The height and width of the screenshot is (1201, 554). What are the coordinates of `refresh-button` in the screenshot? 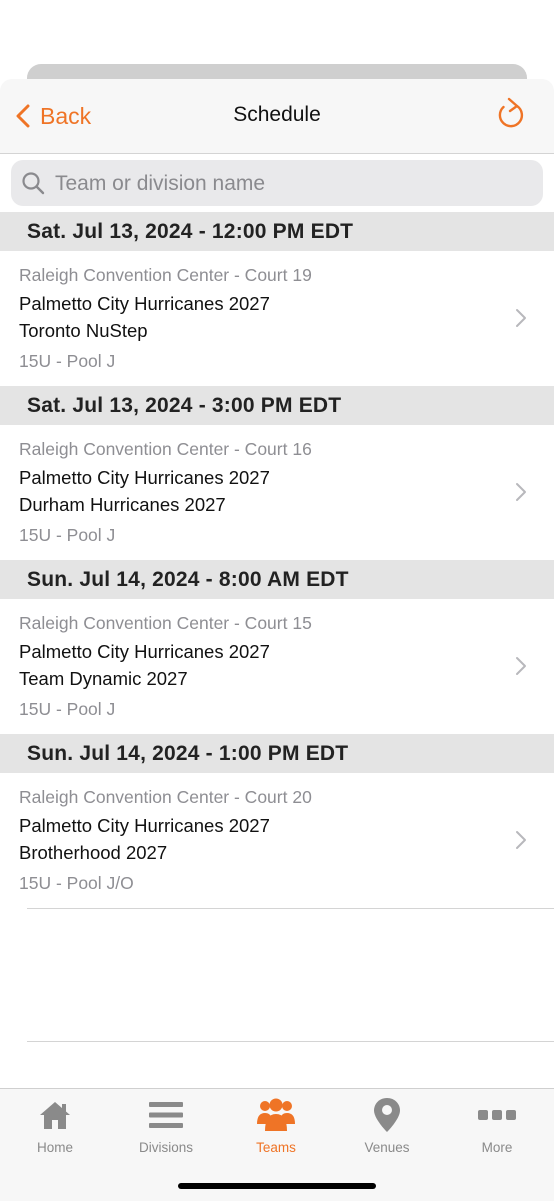 It's located at (511, 114).